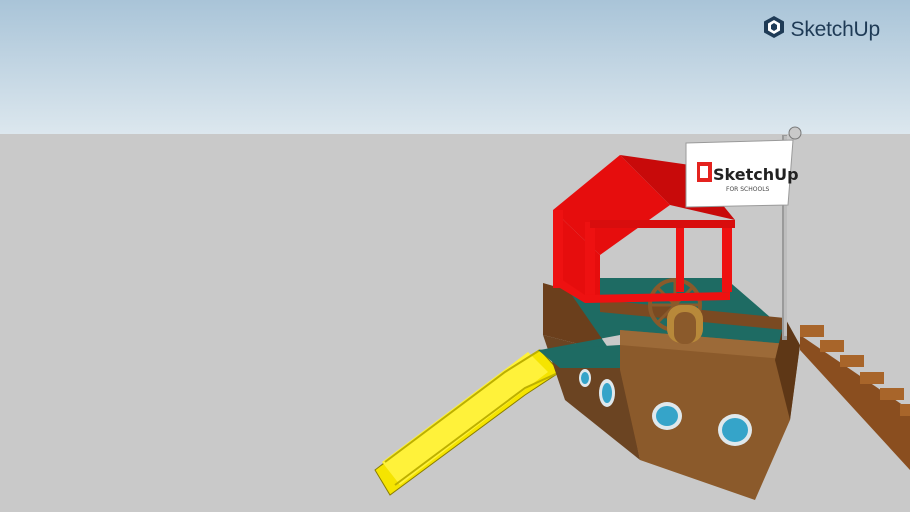  Describe the element at coordinates (704, 172) in the screenshot. I see `sketchup-logo-icon` at that location.